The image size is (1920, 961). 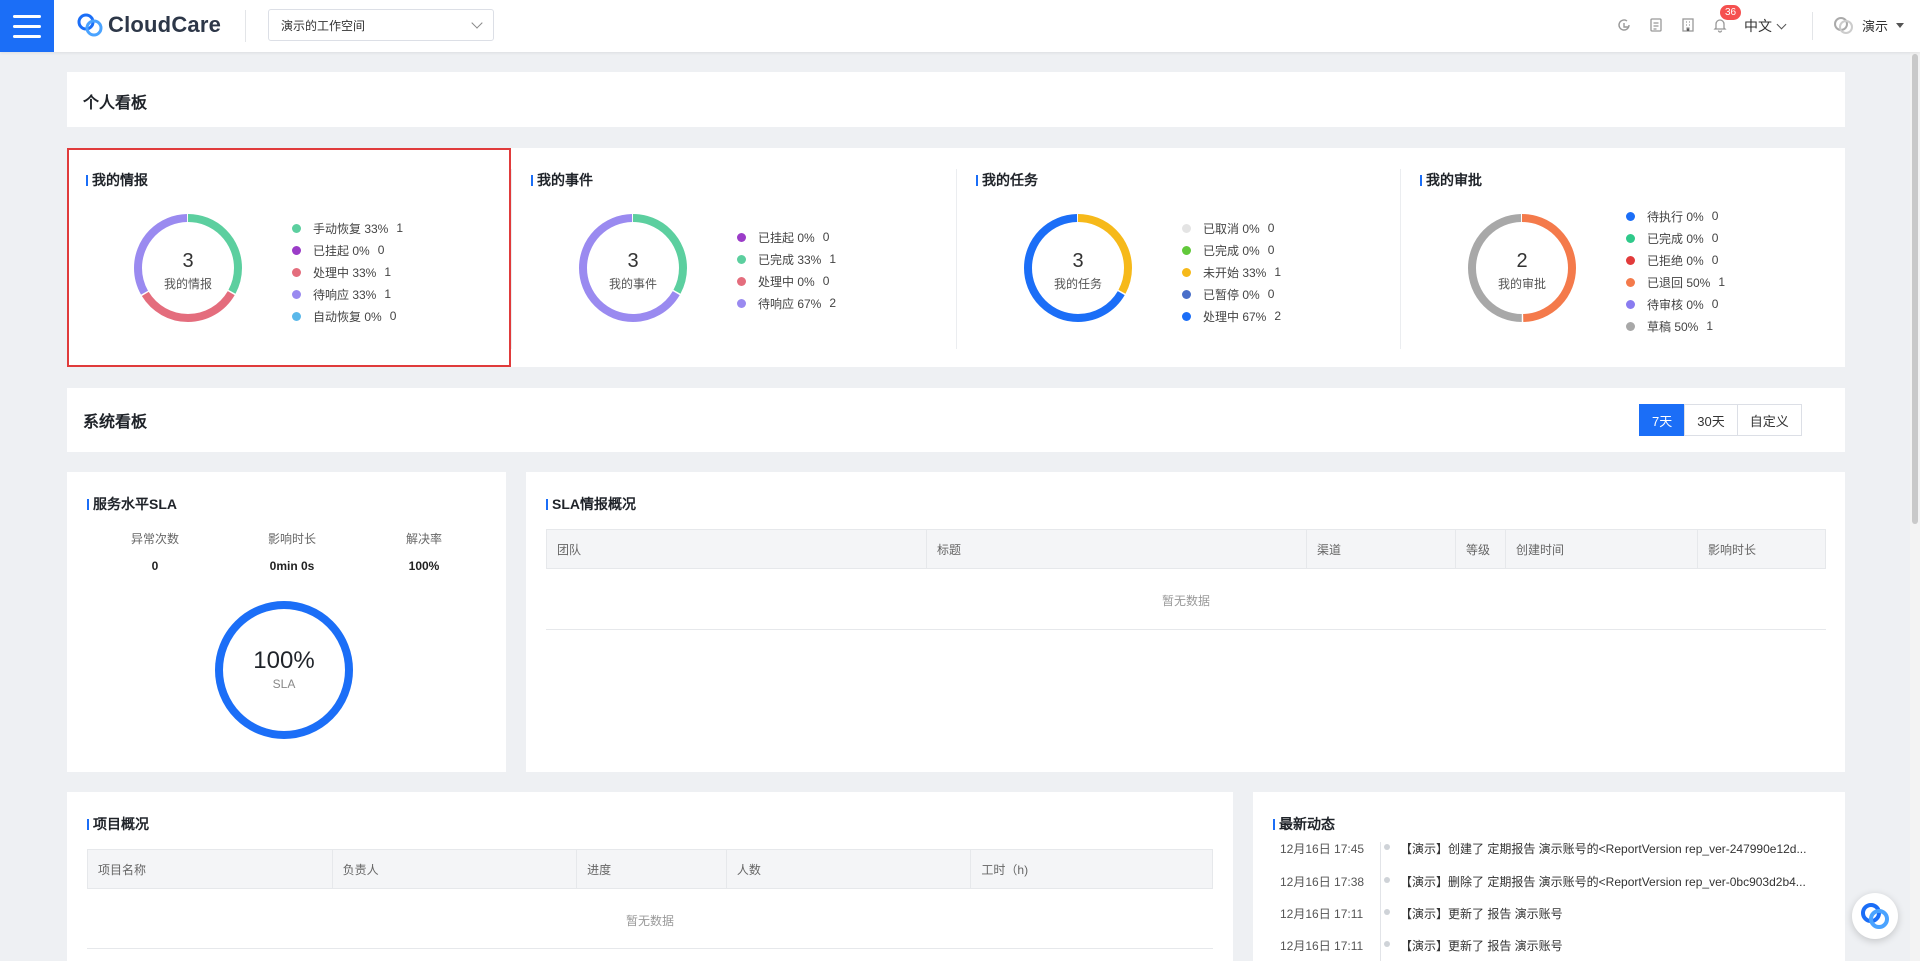 I want to click on logo-text: CloudCare, so click(x=165, y=24).